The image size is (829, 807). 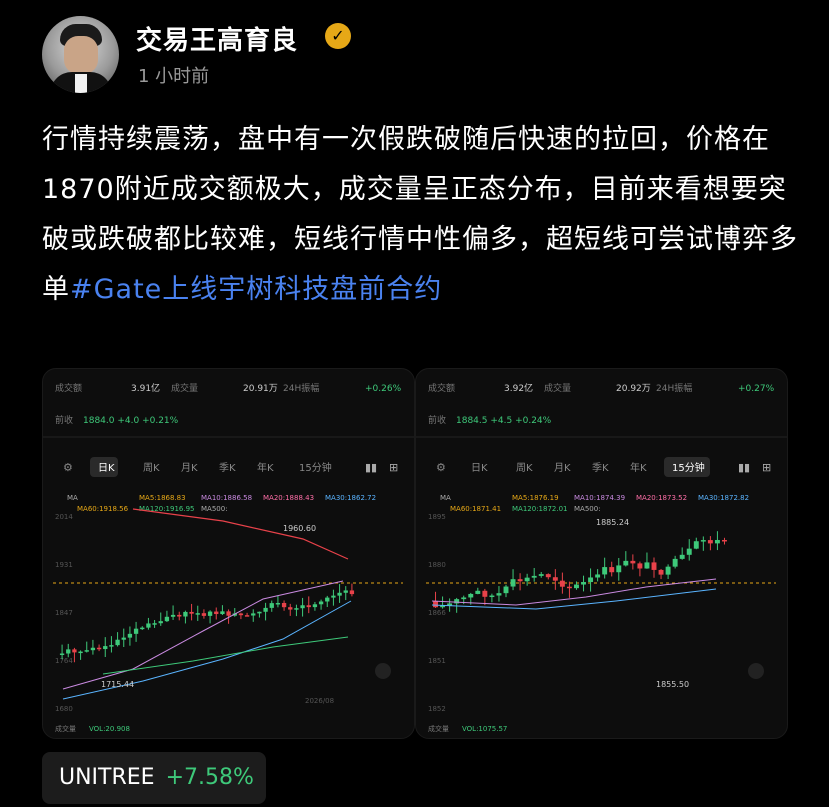 I want to click on author-name: 交易王高育良, so click(x=217, y=38).